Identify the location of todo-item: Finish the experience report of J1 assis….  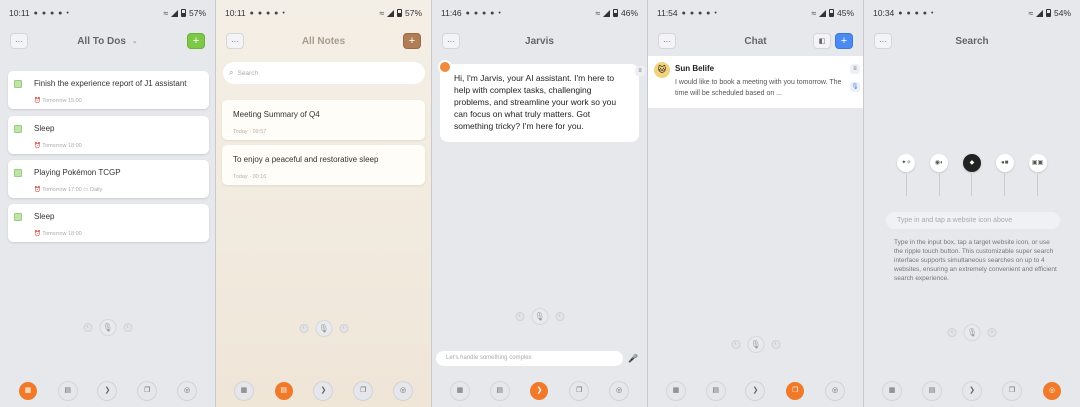
(108, 90).